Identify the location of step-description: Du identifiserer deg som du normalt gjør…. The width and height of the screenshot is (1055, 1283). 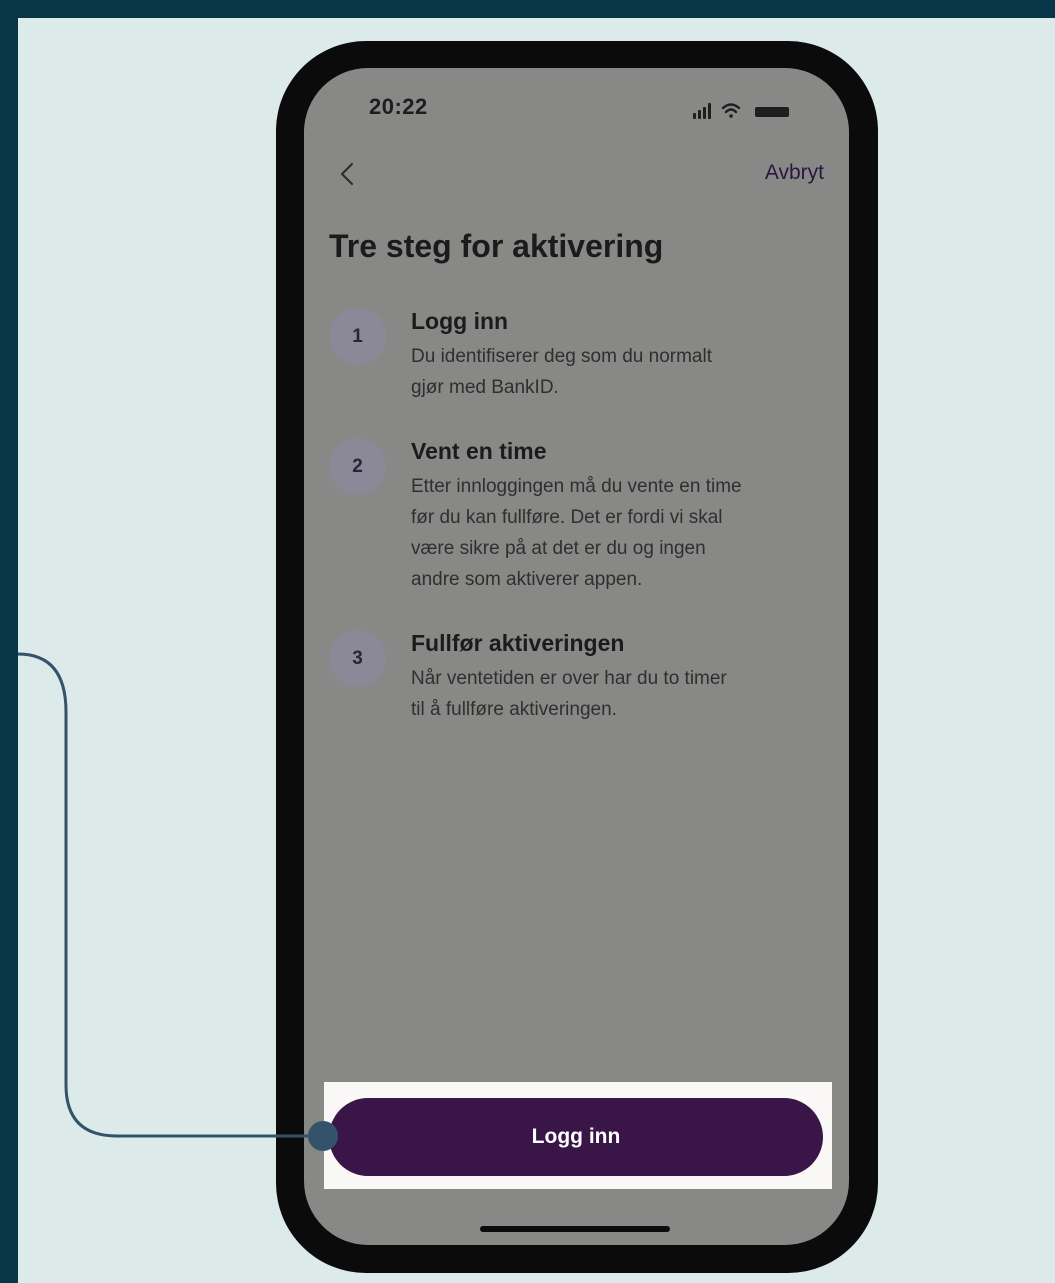
(621, 372).